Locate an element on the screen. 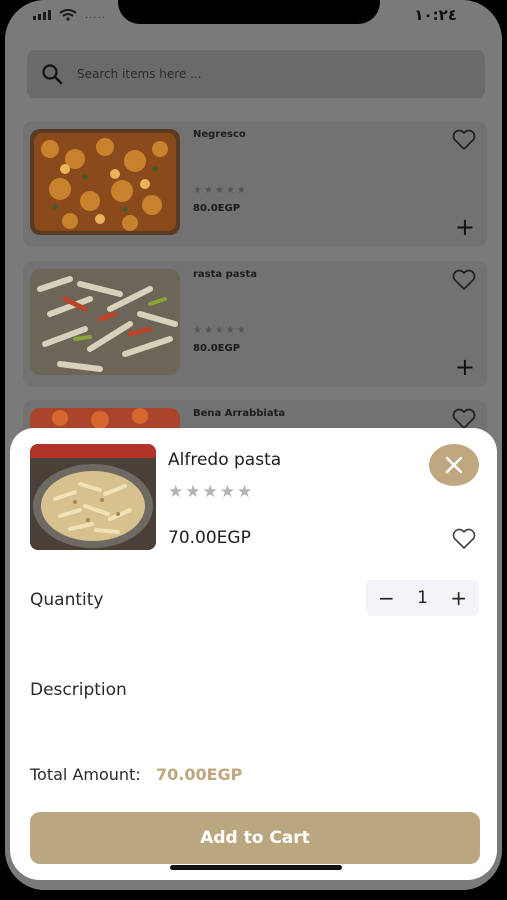 This screenshot has width=507, height=900. item-title: Alfredo pasta is located at coordinates (225, 460).